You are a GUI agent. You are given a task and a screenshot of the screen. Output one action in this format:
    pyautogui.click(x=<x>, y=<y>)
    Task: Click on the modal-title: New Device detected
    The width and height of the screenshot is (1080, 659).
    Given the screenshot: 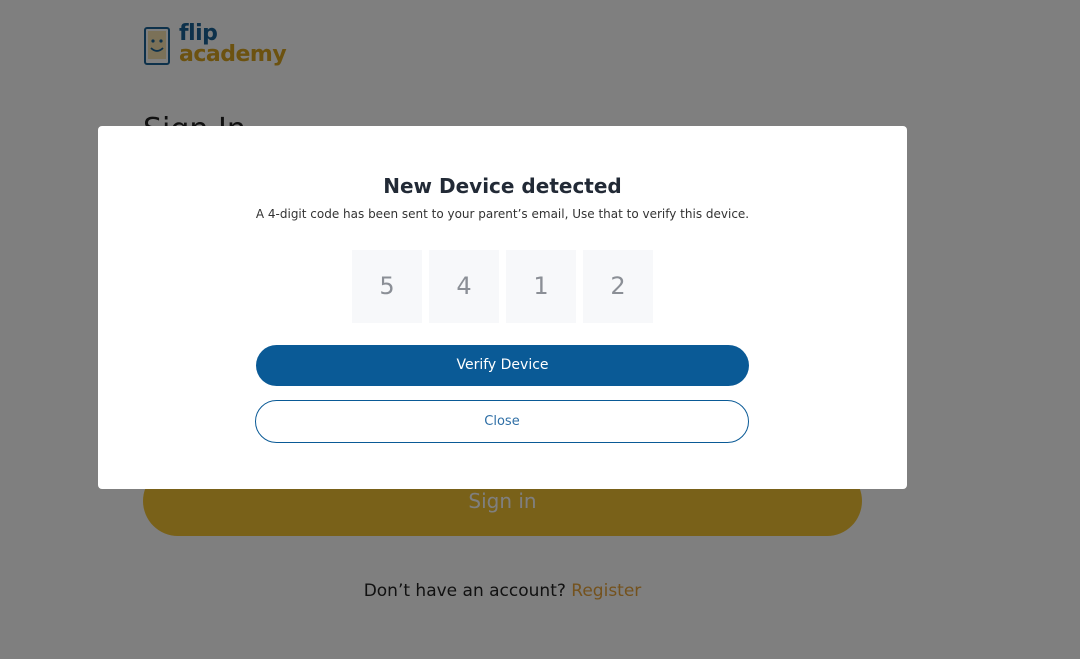 What is the action you would take?
    pyautogui.click(x=502, y=186)
    